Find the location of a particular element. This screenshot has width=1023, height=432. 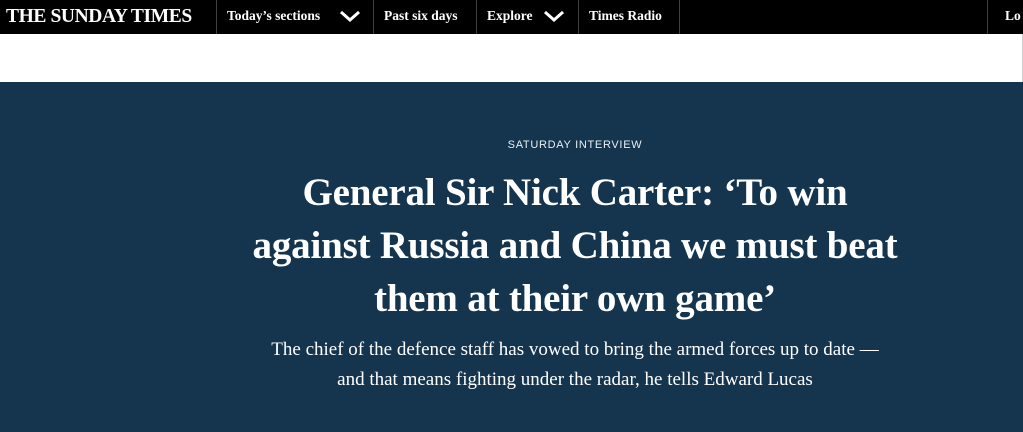

nav-item-label: Past six days is located at coordinates (421, 15).